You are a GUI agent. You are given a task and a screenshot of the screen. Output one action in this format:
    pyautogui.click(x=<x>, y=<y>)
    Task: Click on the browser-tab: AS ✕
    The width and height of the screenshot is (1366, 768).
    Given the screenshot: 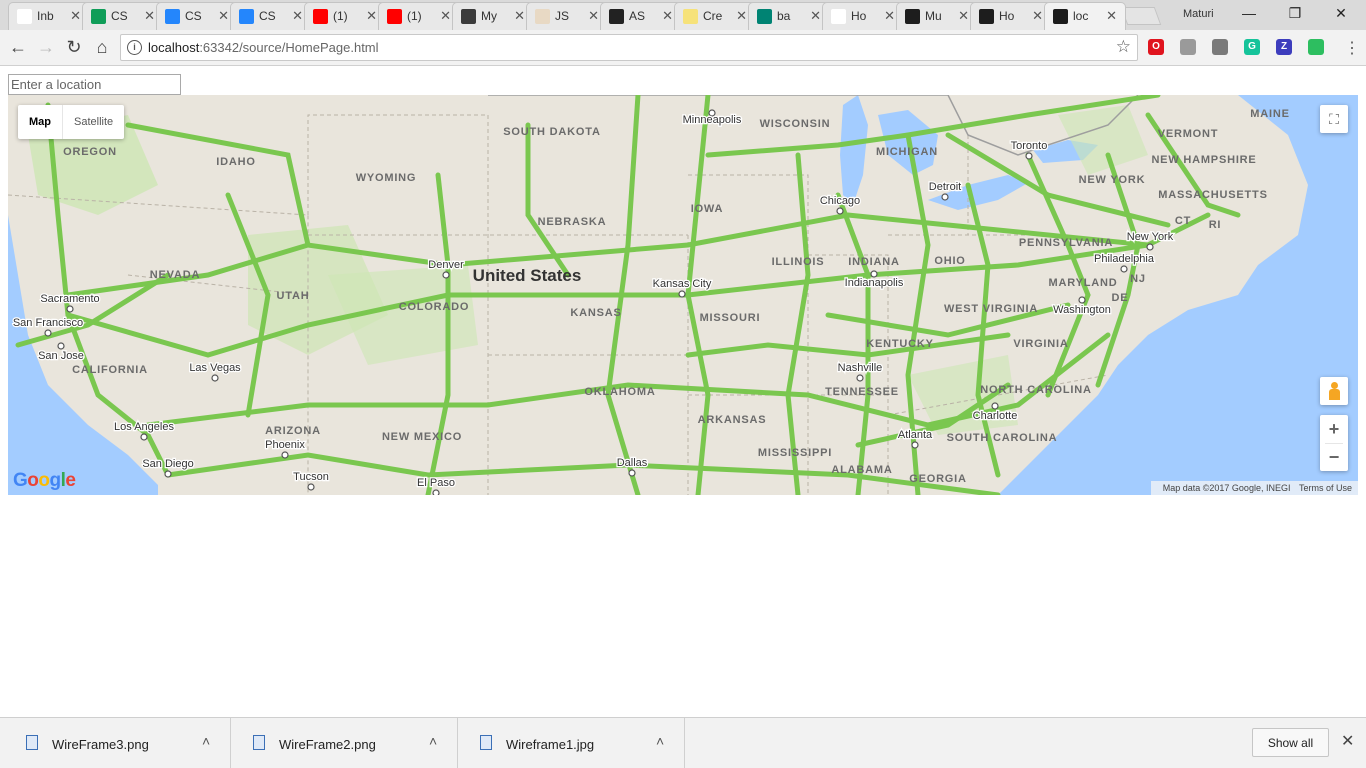 What is the action you would take?
    pyautogui.click(x=641, y=16)
    